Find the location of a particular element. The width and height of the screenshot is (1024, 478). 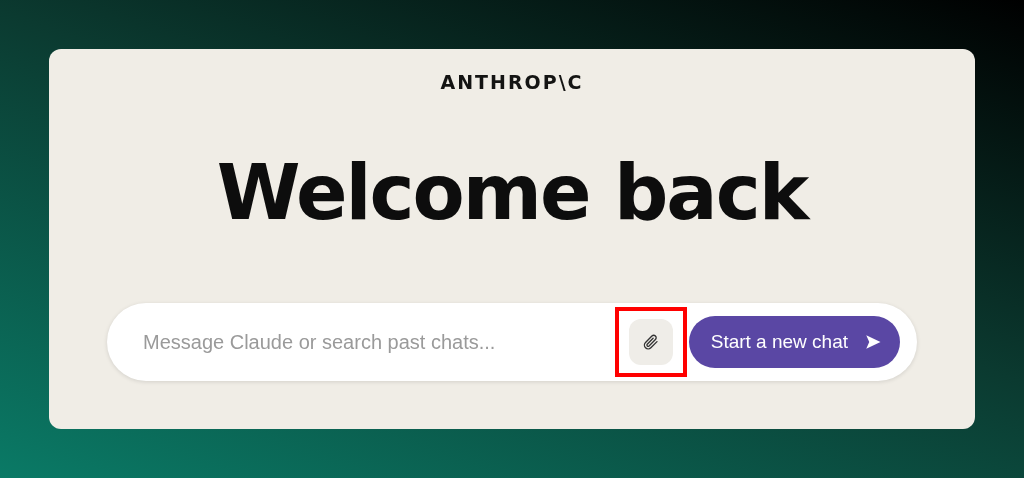

logo: ANTHROP\C is located at coordinates (512, 82).